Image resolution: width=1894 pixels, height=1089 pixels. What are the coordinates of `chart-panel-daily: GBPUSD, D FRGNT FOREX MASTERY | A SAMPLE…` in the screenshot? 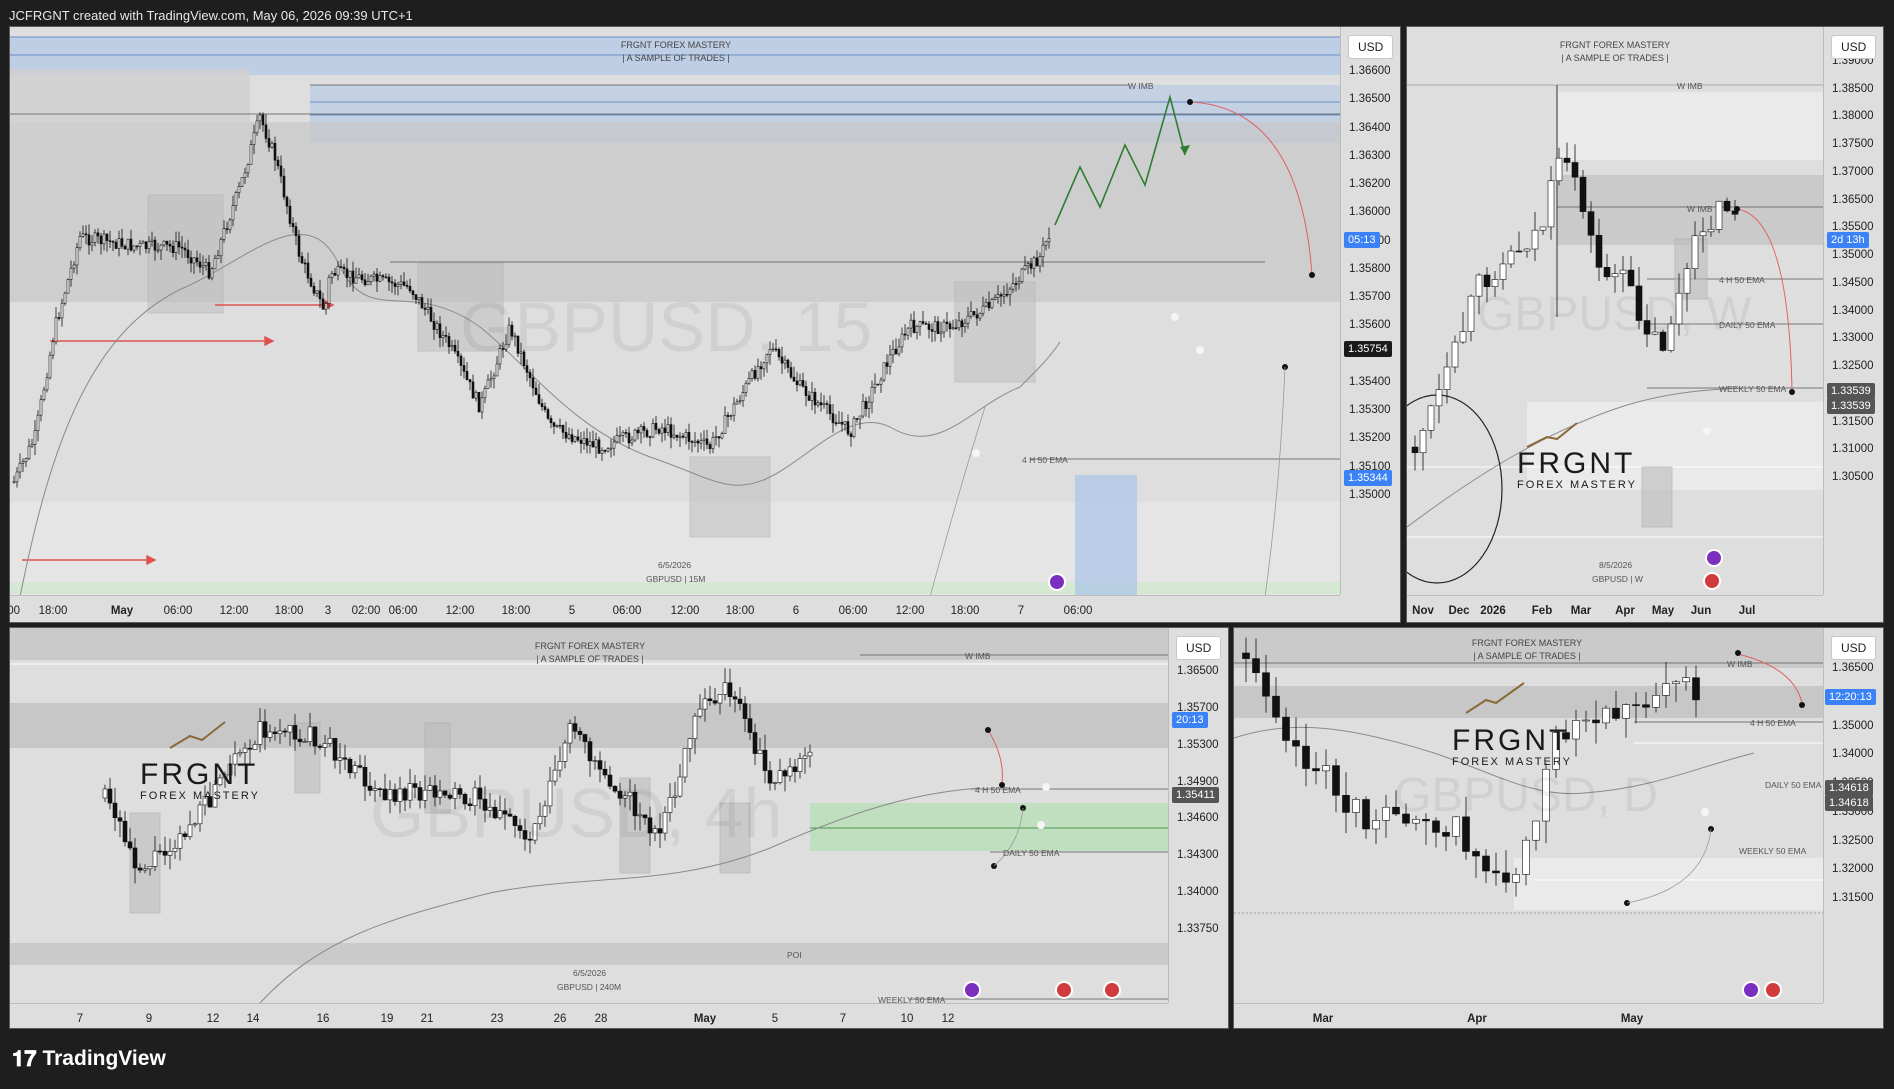 It's located at (1558, 828).